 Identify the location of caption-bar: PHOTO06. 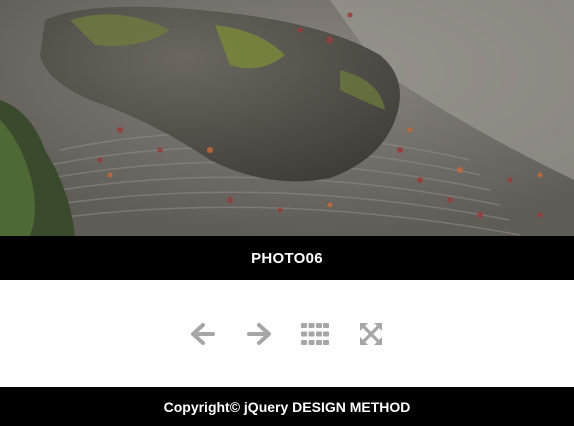
(287, 258).